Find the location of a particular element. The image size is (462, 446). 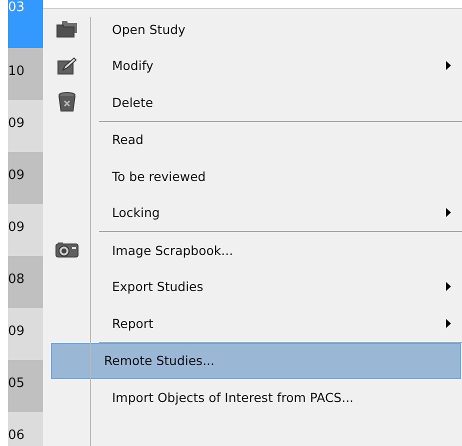

camera-icon is located at coordinates (67, 250).